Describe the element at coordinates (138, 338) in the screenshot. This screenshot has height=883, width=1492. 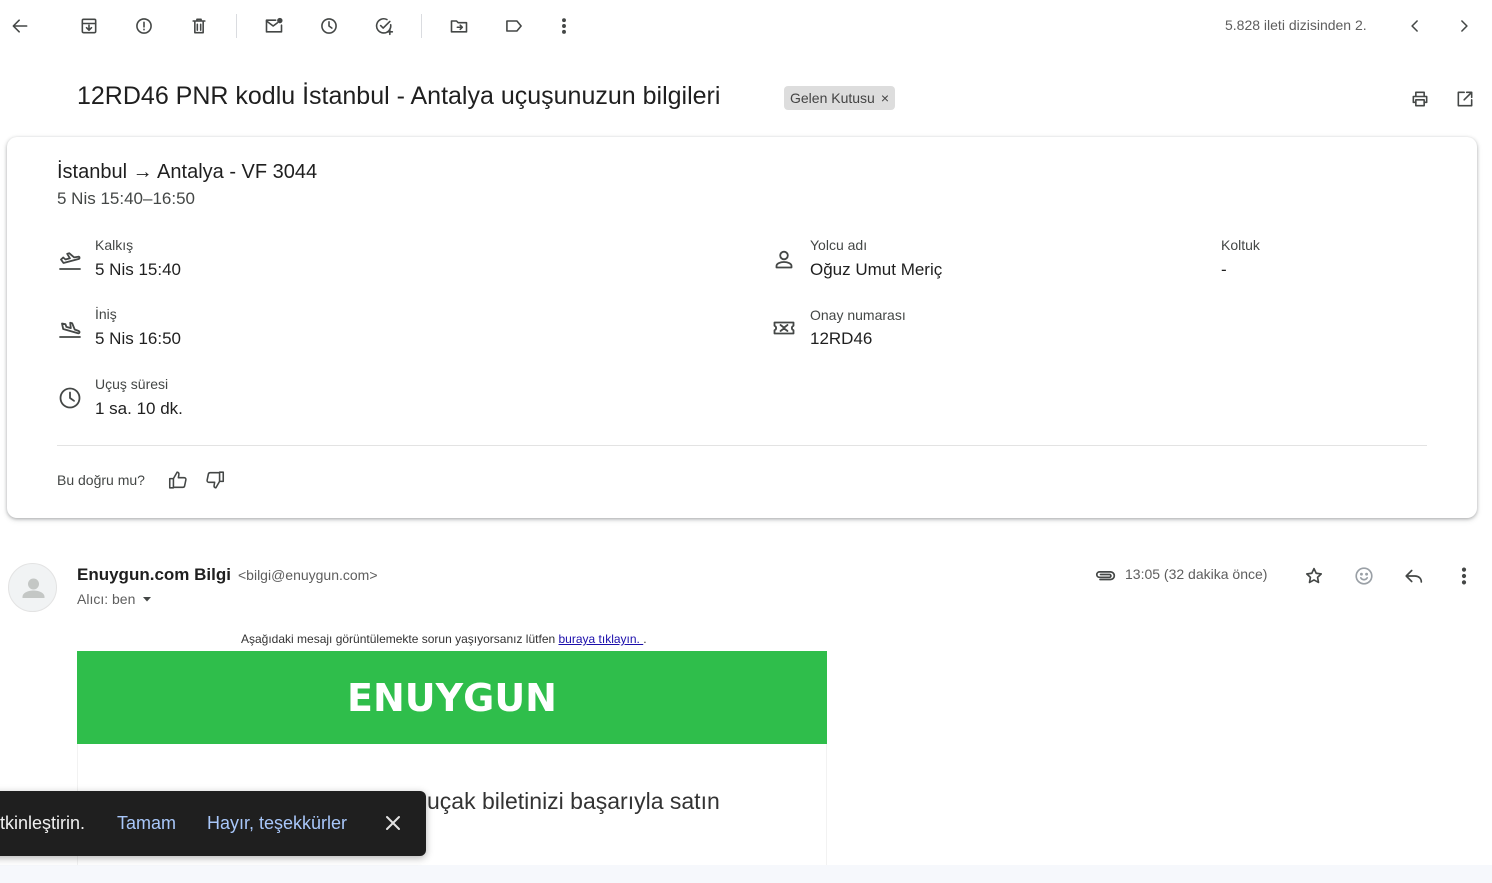
I see `arrival-value: 5 Nis 16:50` at that location.